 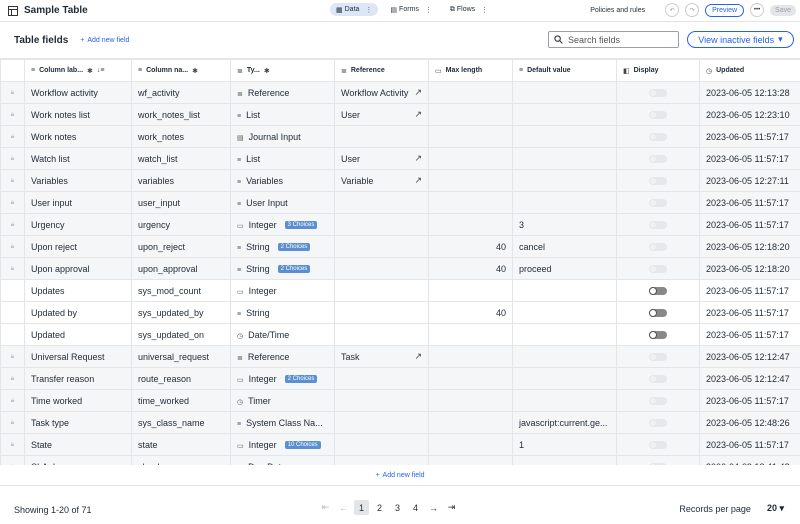 I want to click on redo-icon: ↷, so click(x=692, y=10).